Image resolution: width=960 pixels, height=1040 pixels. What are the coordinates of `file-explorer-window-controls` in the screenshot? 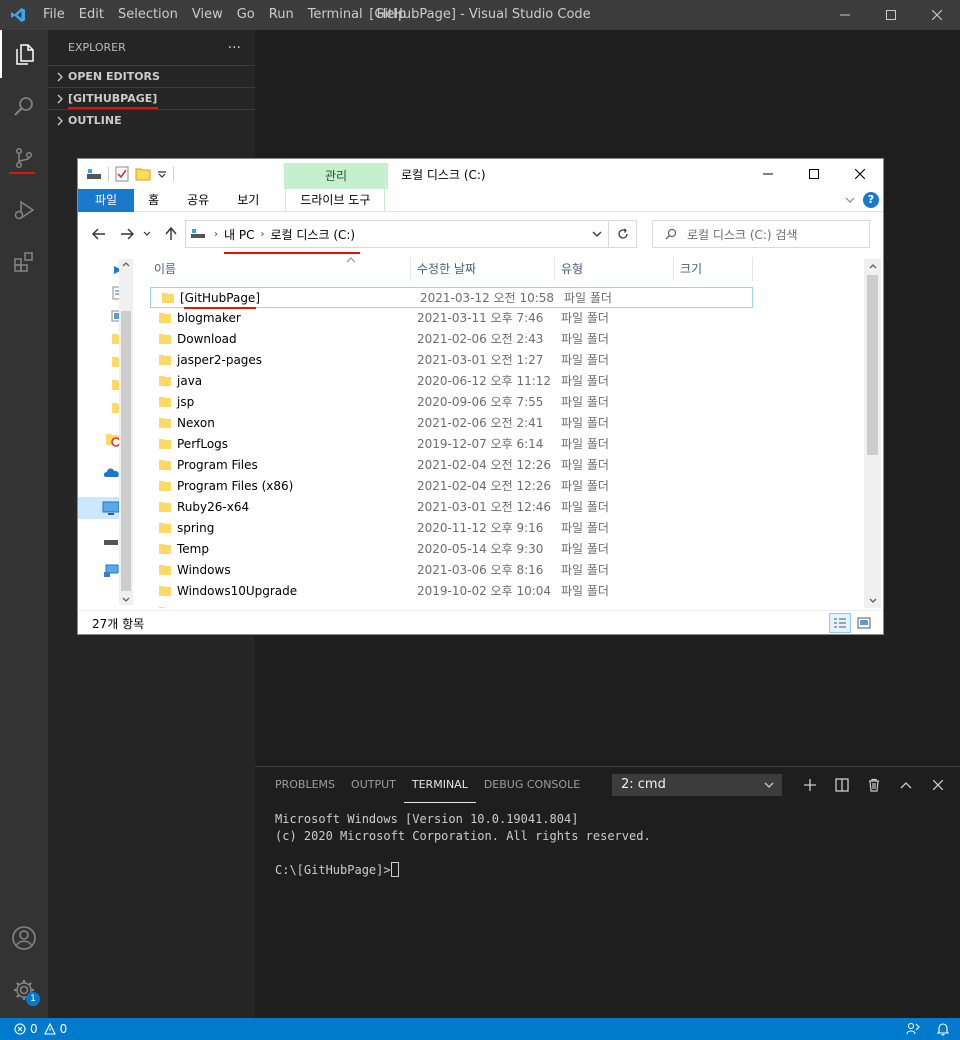 It's located at (814, 174).